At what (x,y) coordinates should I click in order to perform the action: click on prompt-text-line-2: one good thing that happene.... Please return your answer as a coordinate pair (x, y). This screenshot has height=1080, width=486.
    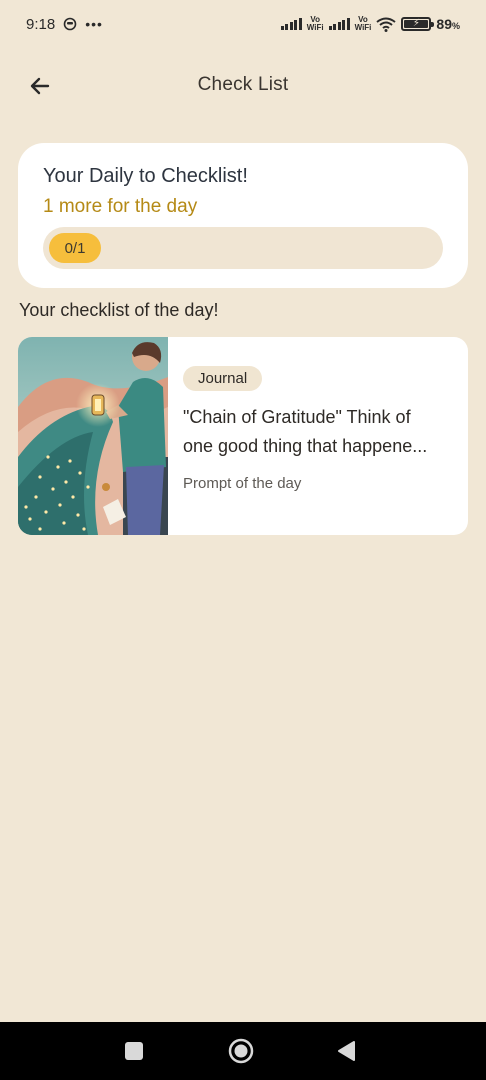
    Looking at the image, I should click on (305, 446).